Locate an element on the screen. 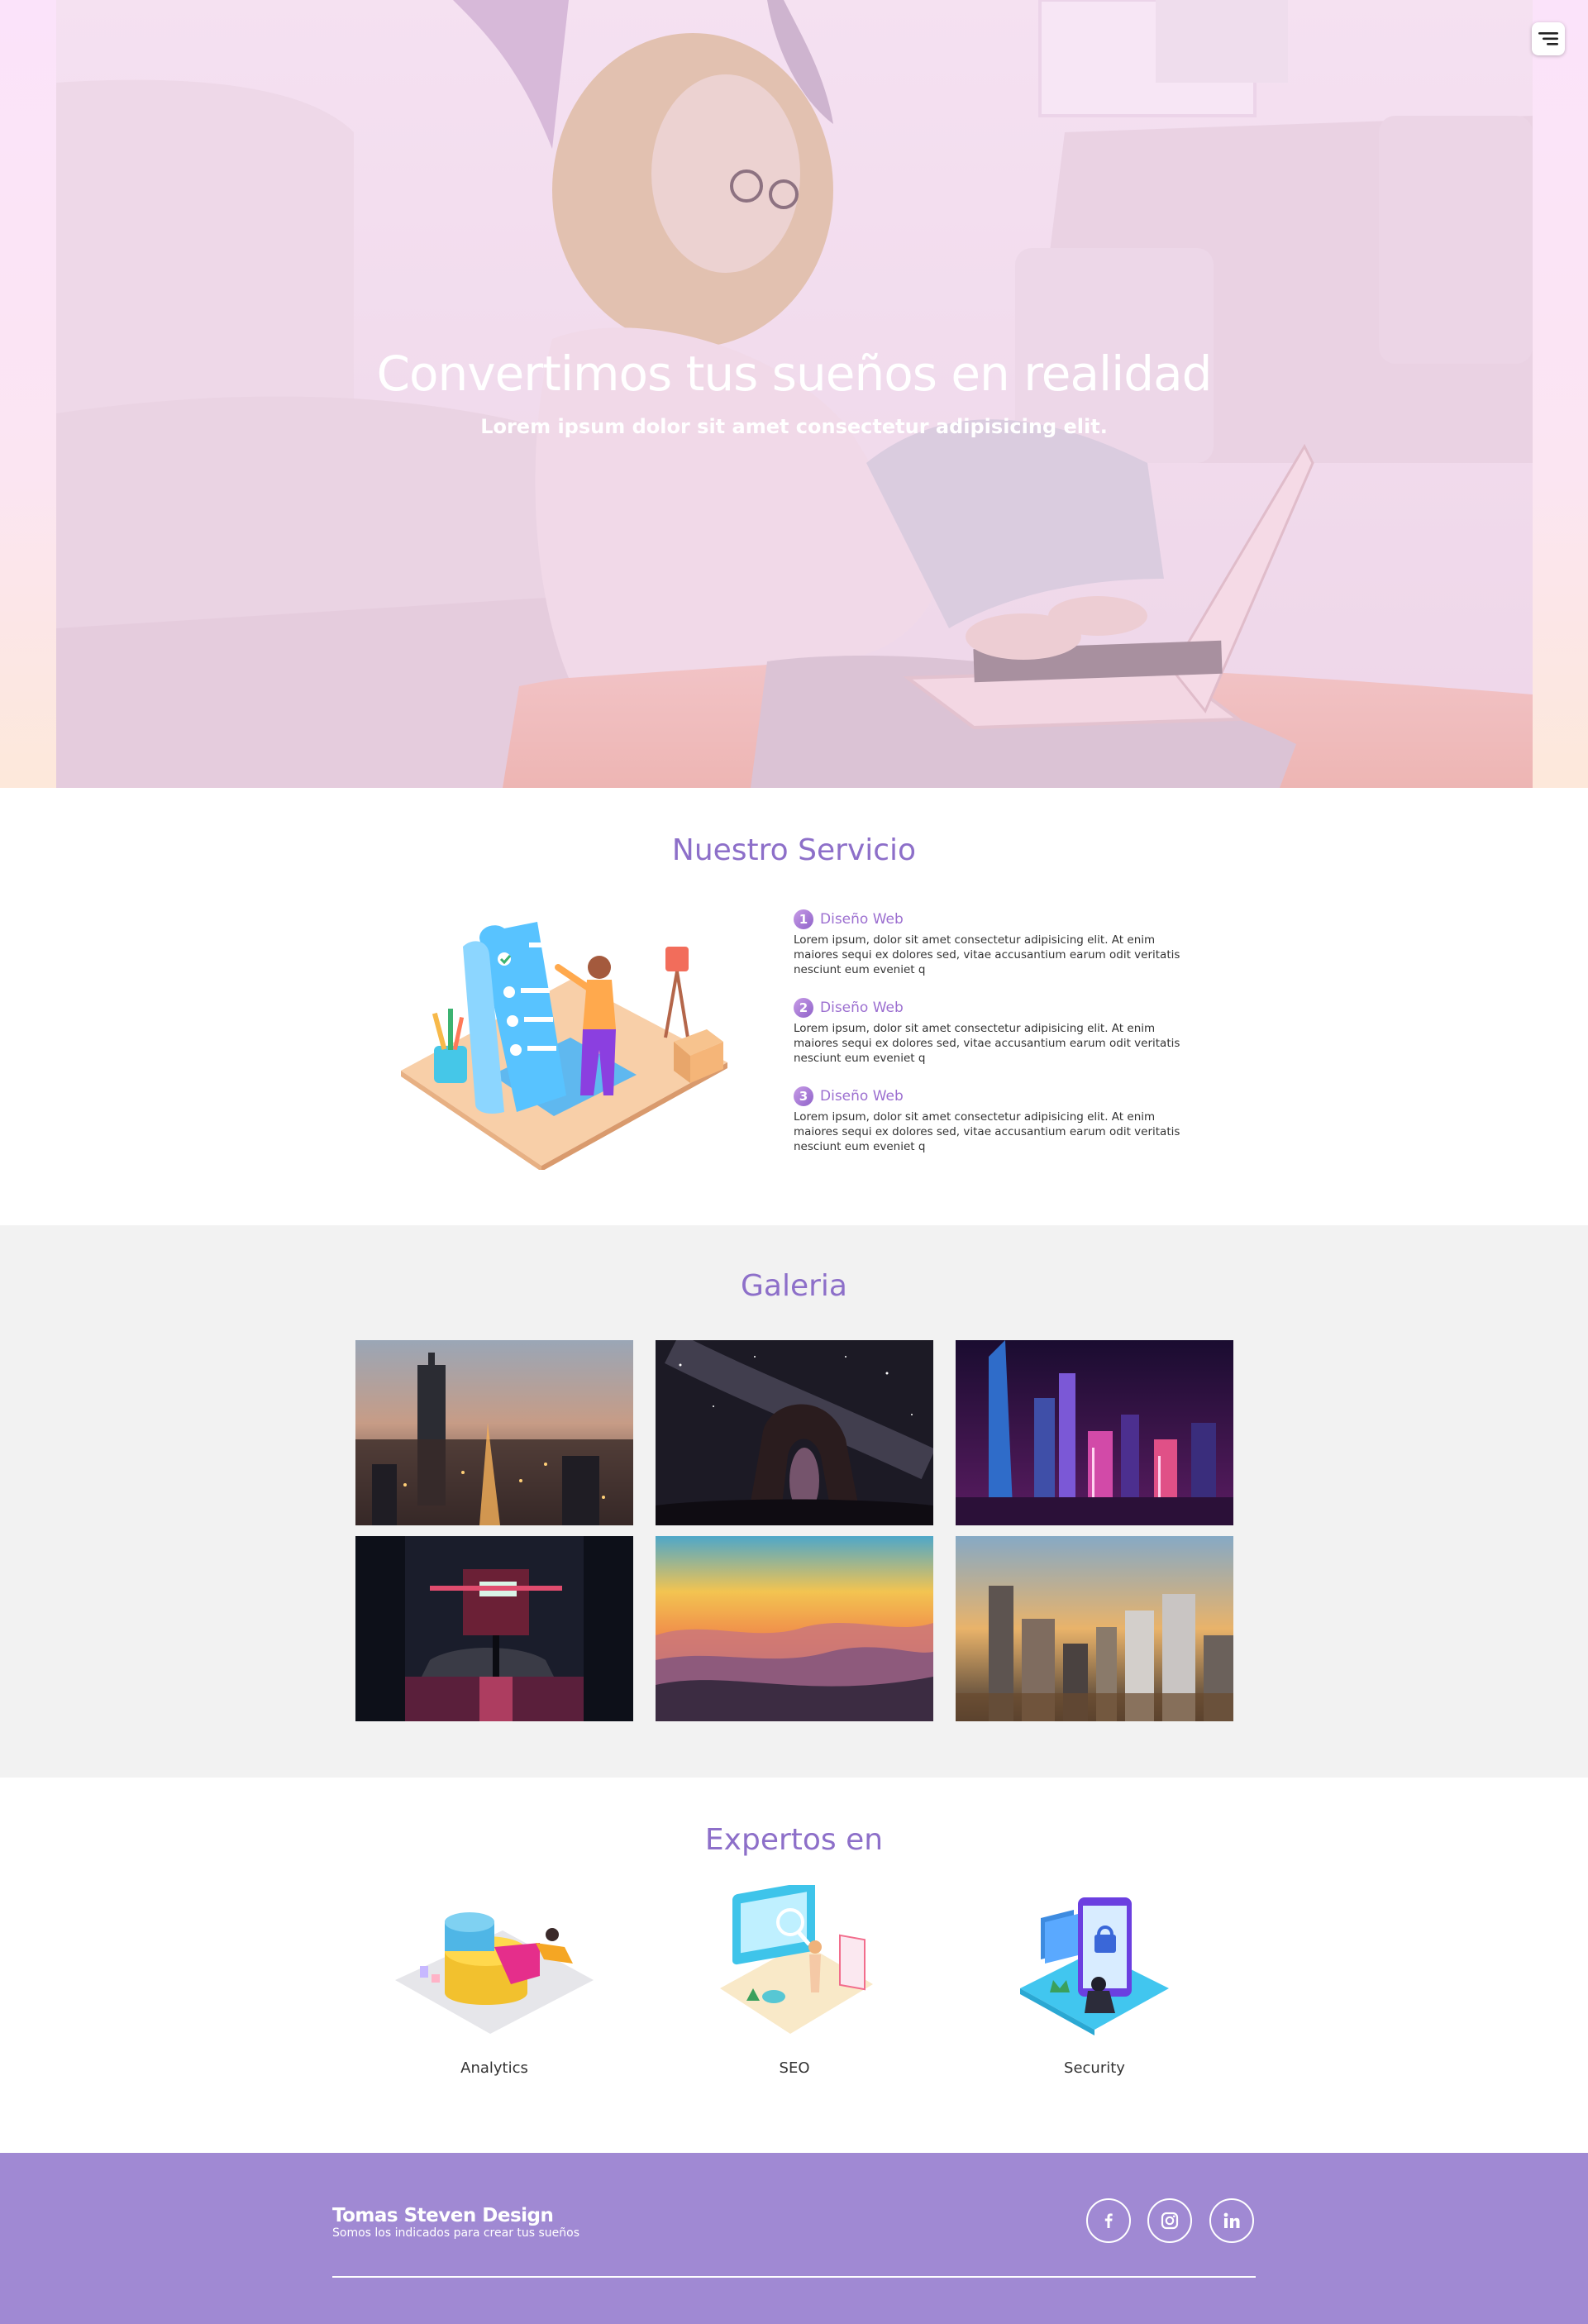  gallery-image-starry-rock-arch is located at coordinates (794, 1432).